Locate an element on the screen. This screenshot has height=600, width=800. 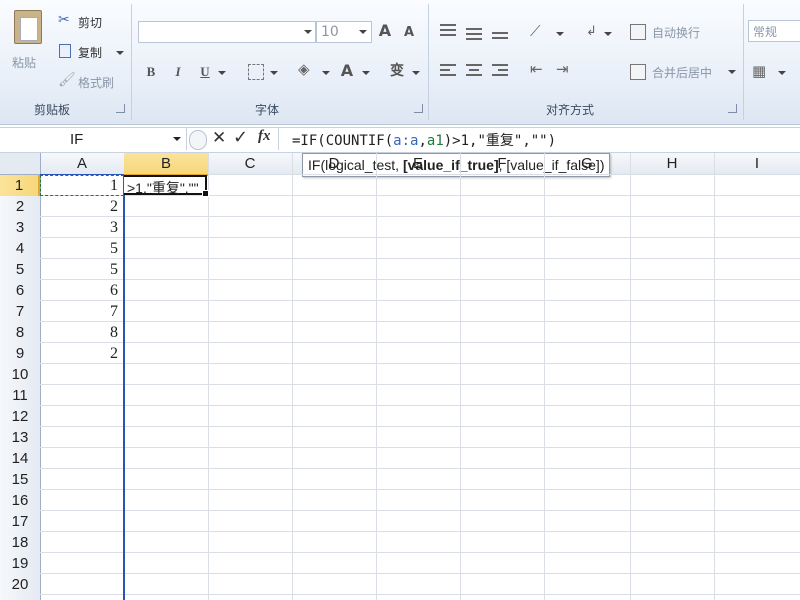
cancel-entry-icon: ✕ is located at coordinates (219, 138).